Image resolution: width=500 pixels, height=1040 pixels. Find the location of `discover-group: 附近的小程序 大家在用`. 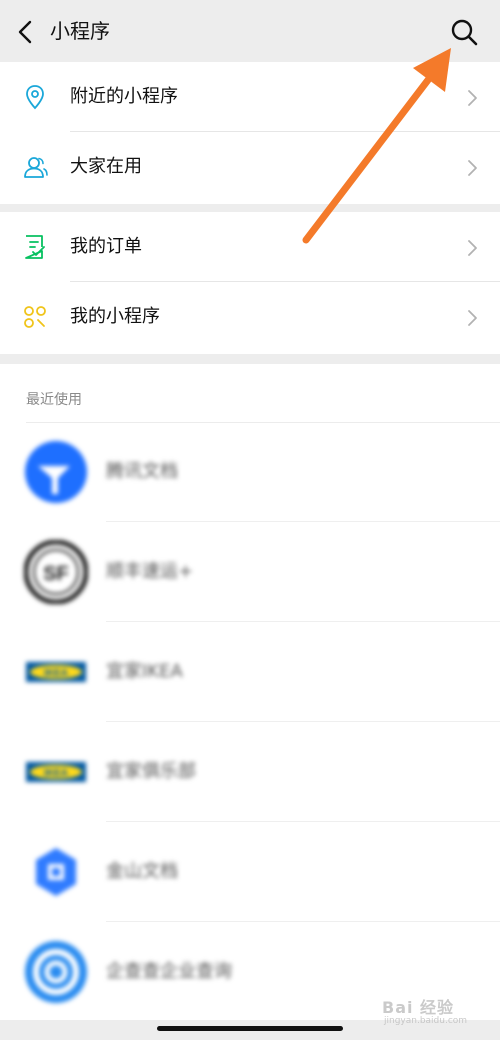

discover-group: 附近的小程序 大家在用 is located at coordinates (250, 133).